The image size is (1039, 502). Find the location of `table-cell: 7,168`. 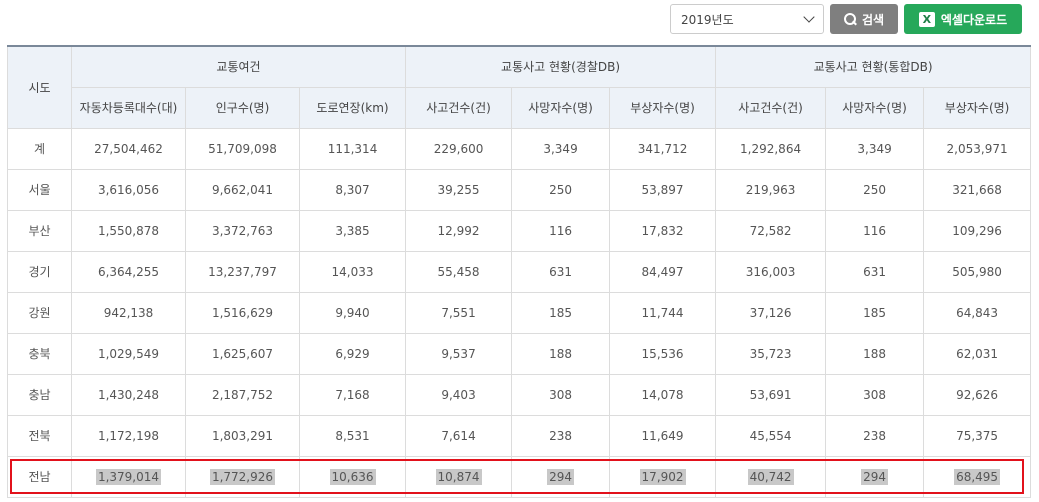

table-cell: 7,168 is located at coordinates (352, 394).